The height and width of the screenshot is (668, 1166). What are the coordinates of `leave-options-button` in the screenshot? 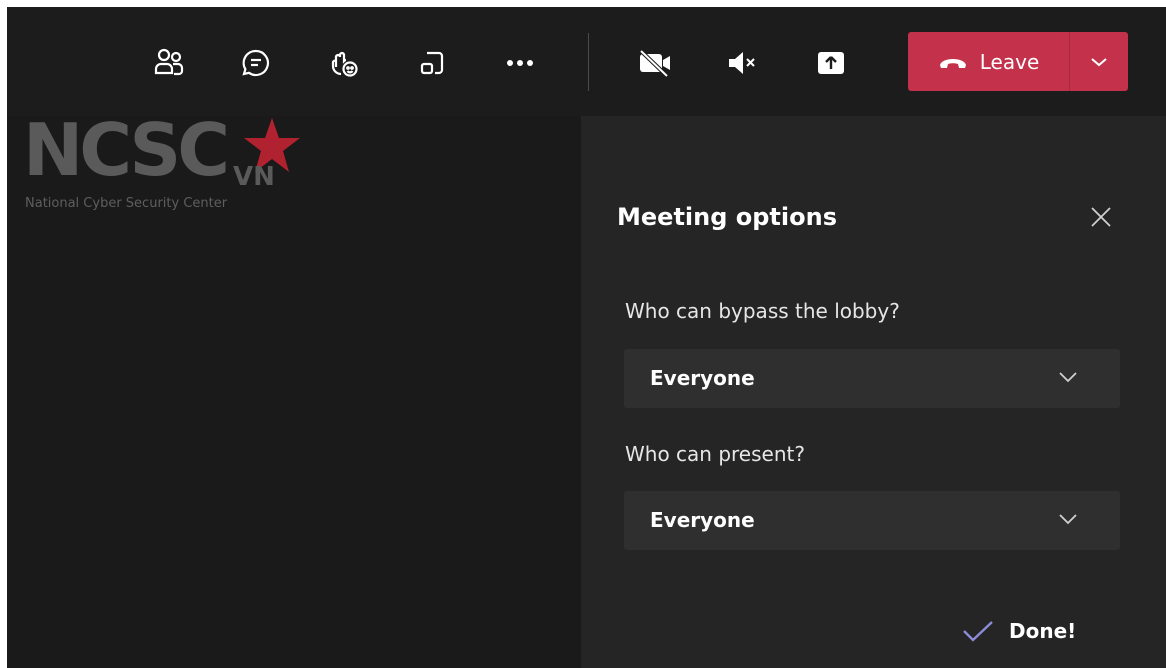 It's located at (1099, 61).